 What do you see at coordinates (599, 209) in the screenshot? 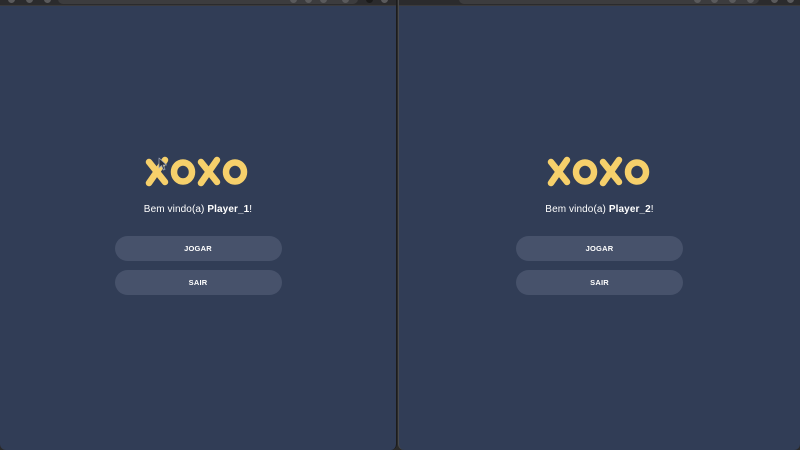
I see `welcome-message: Bem vindo(a) Player_2!` at bounding box center [599, 209].